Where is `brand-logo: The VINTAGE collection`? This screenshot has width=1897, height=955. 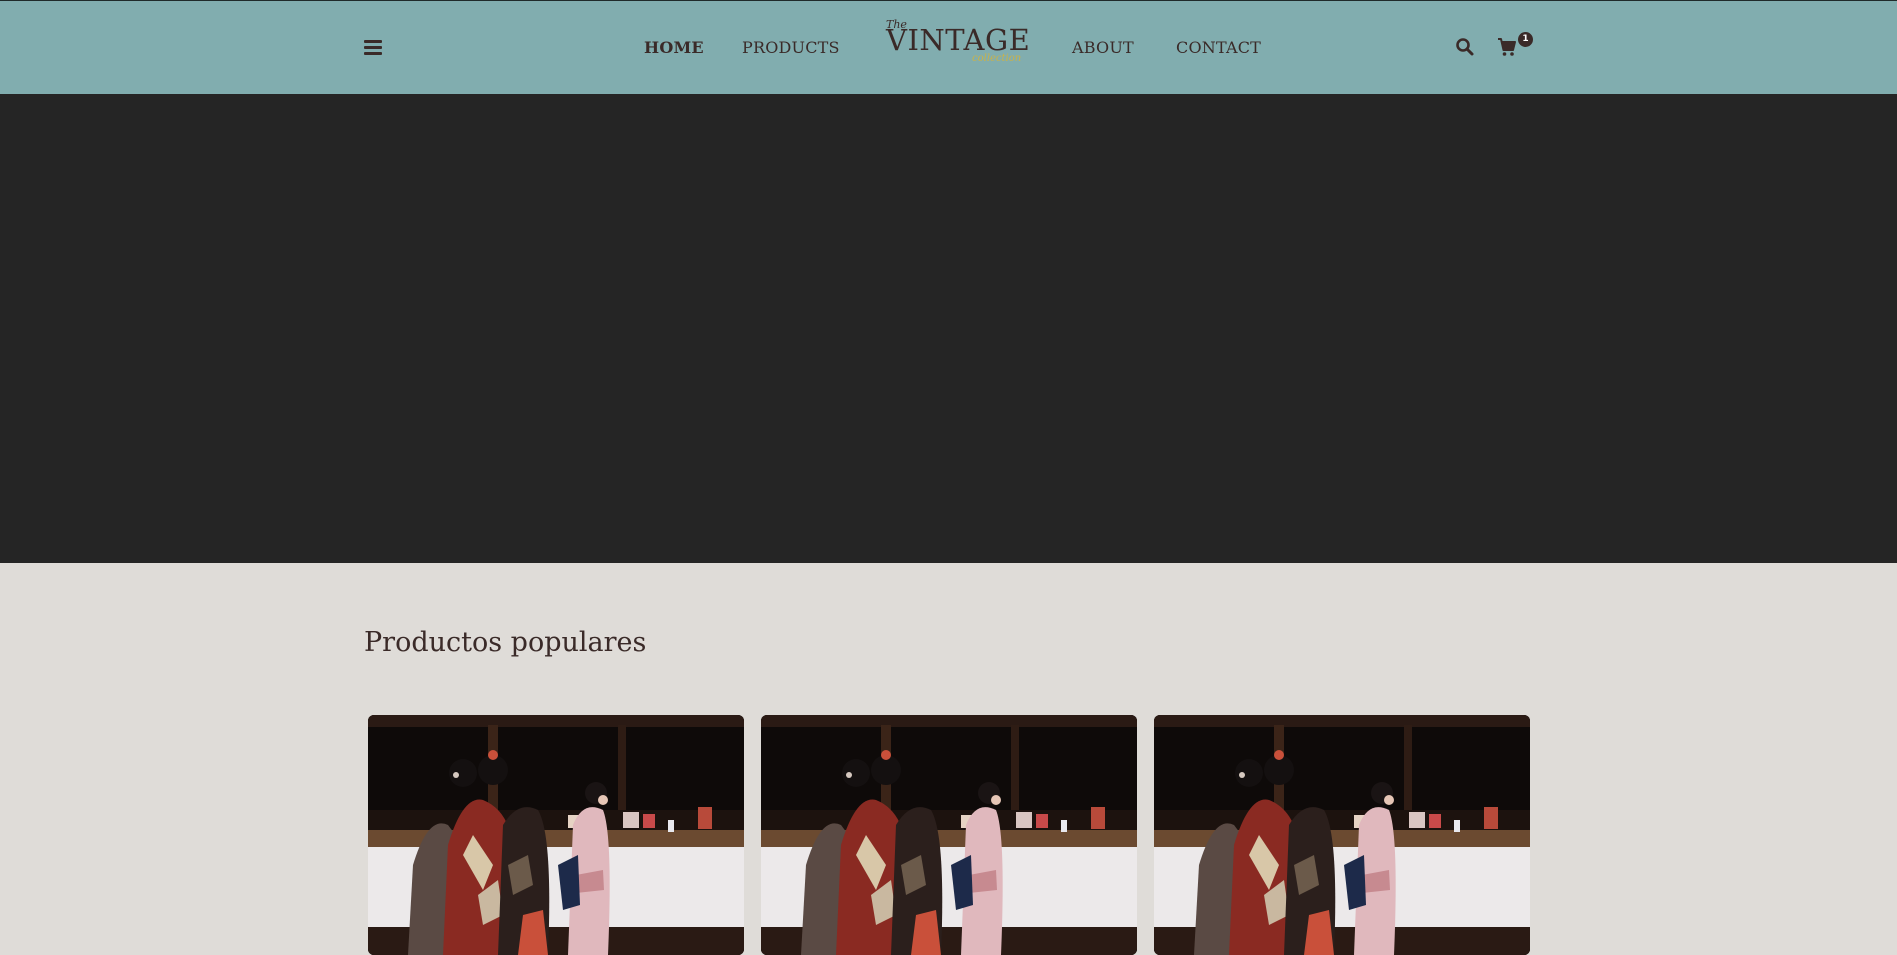
brand-logo: The VINTAGE collection is located at coordinates (957, 43).